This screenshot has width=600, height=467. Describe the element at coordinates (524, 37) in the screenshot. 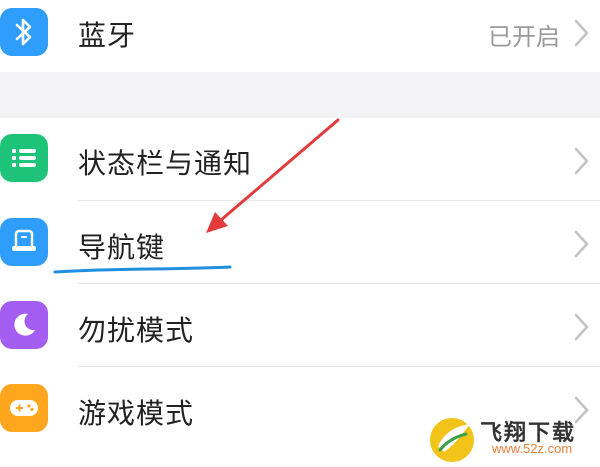

I see `bluetooth-status-value: 已开启` at that location.